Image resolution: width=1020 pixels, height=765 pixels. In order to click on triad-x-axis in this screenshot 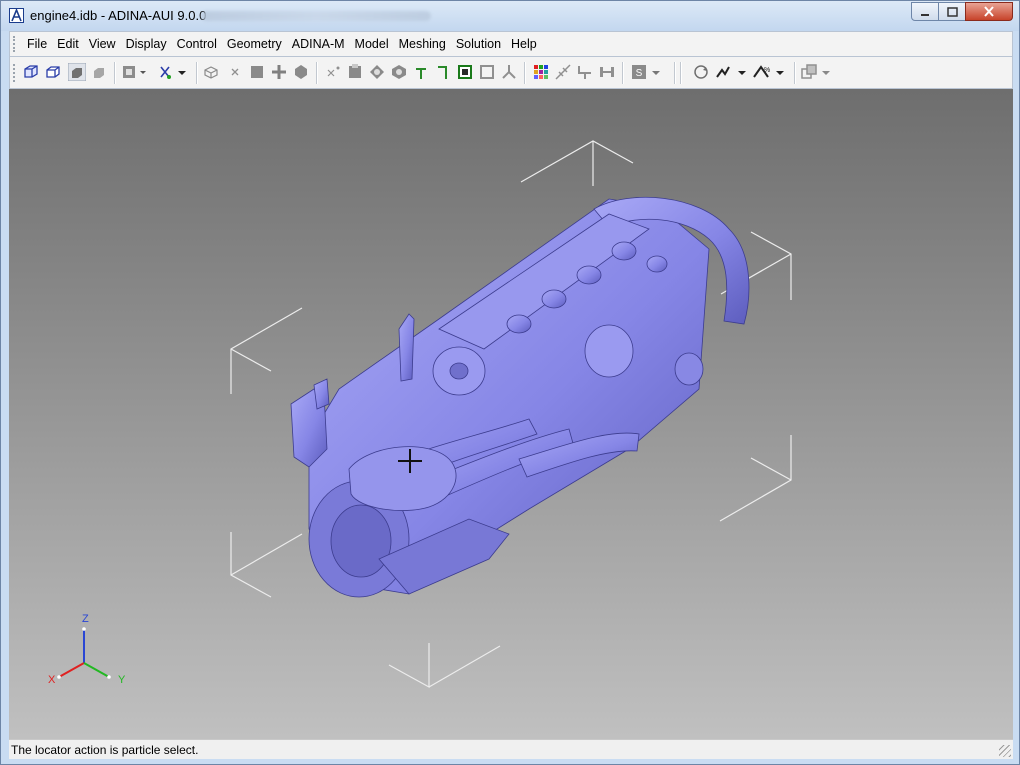, I will do `click(71, 670)`.